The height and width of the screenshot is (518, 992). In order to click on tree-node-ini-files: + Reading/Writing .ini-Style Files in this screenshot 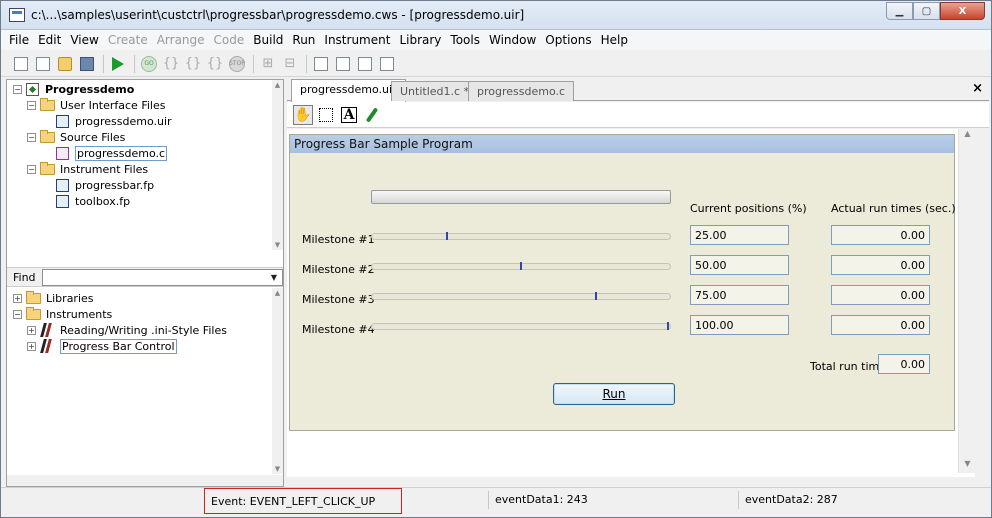, I will do `click(127, 330)`.